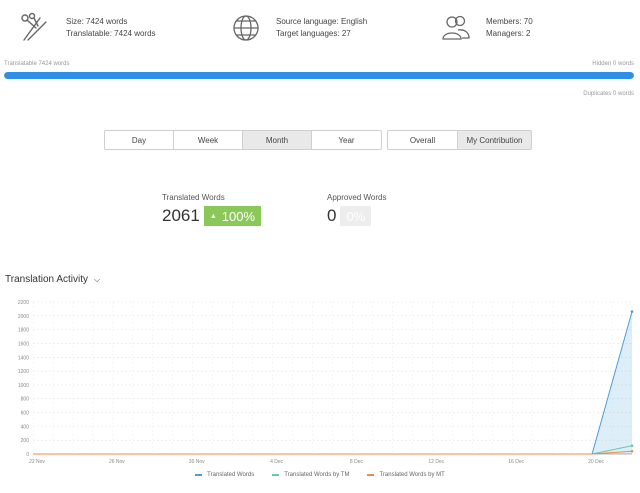 The width and height of the screenshot is (640, 493). Describe the element at coordinates (23, 386) in the screenshot. I see `y-tick-label: 1000` at that location.